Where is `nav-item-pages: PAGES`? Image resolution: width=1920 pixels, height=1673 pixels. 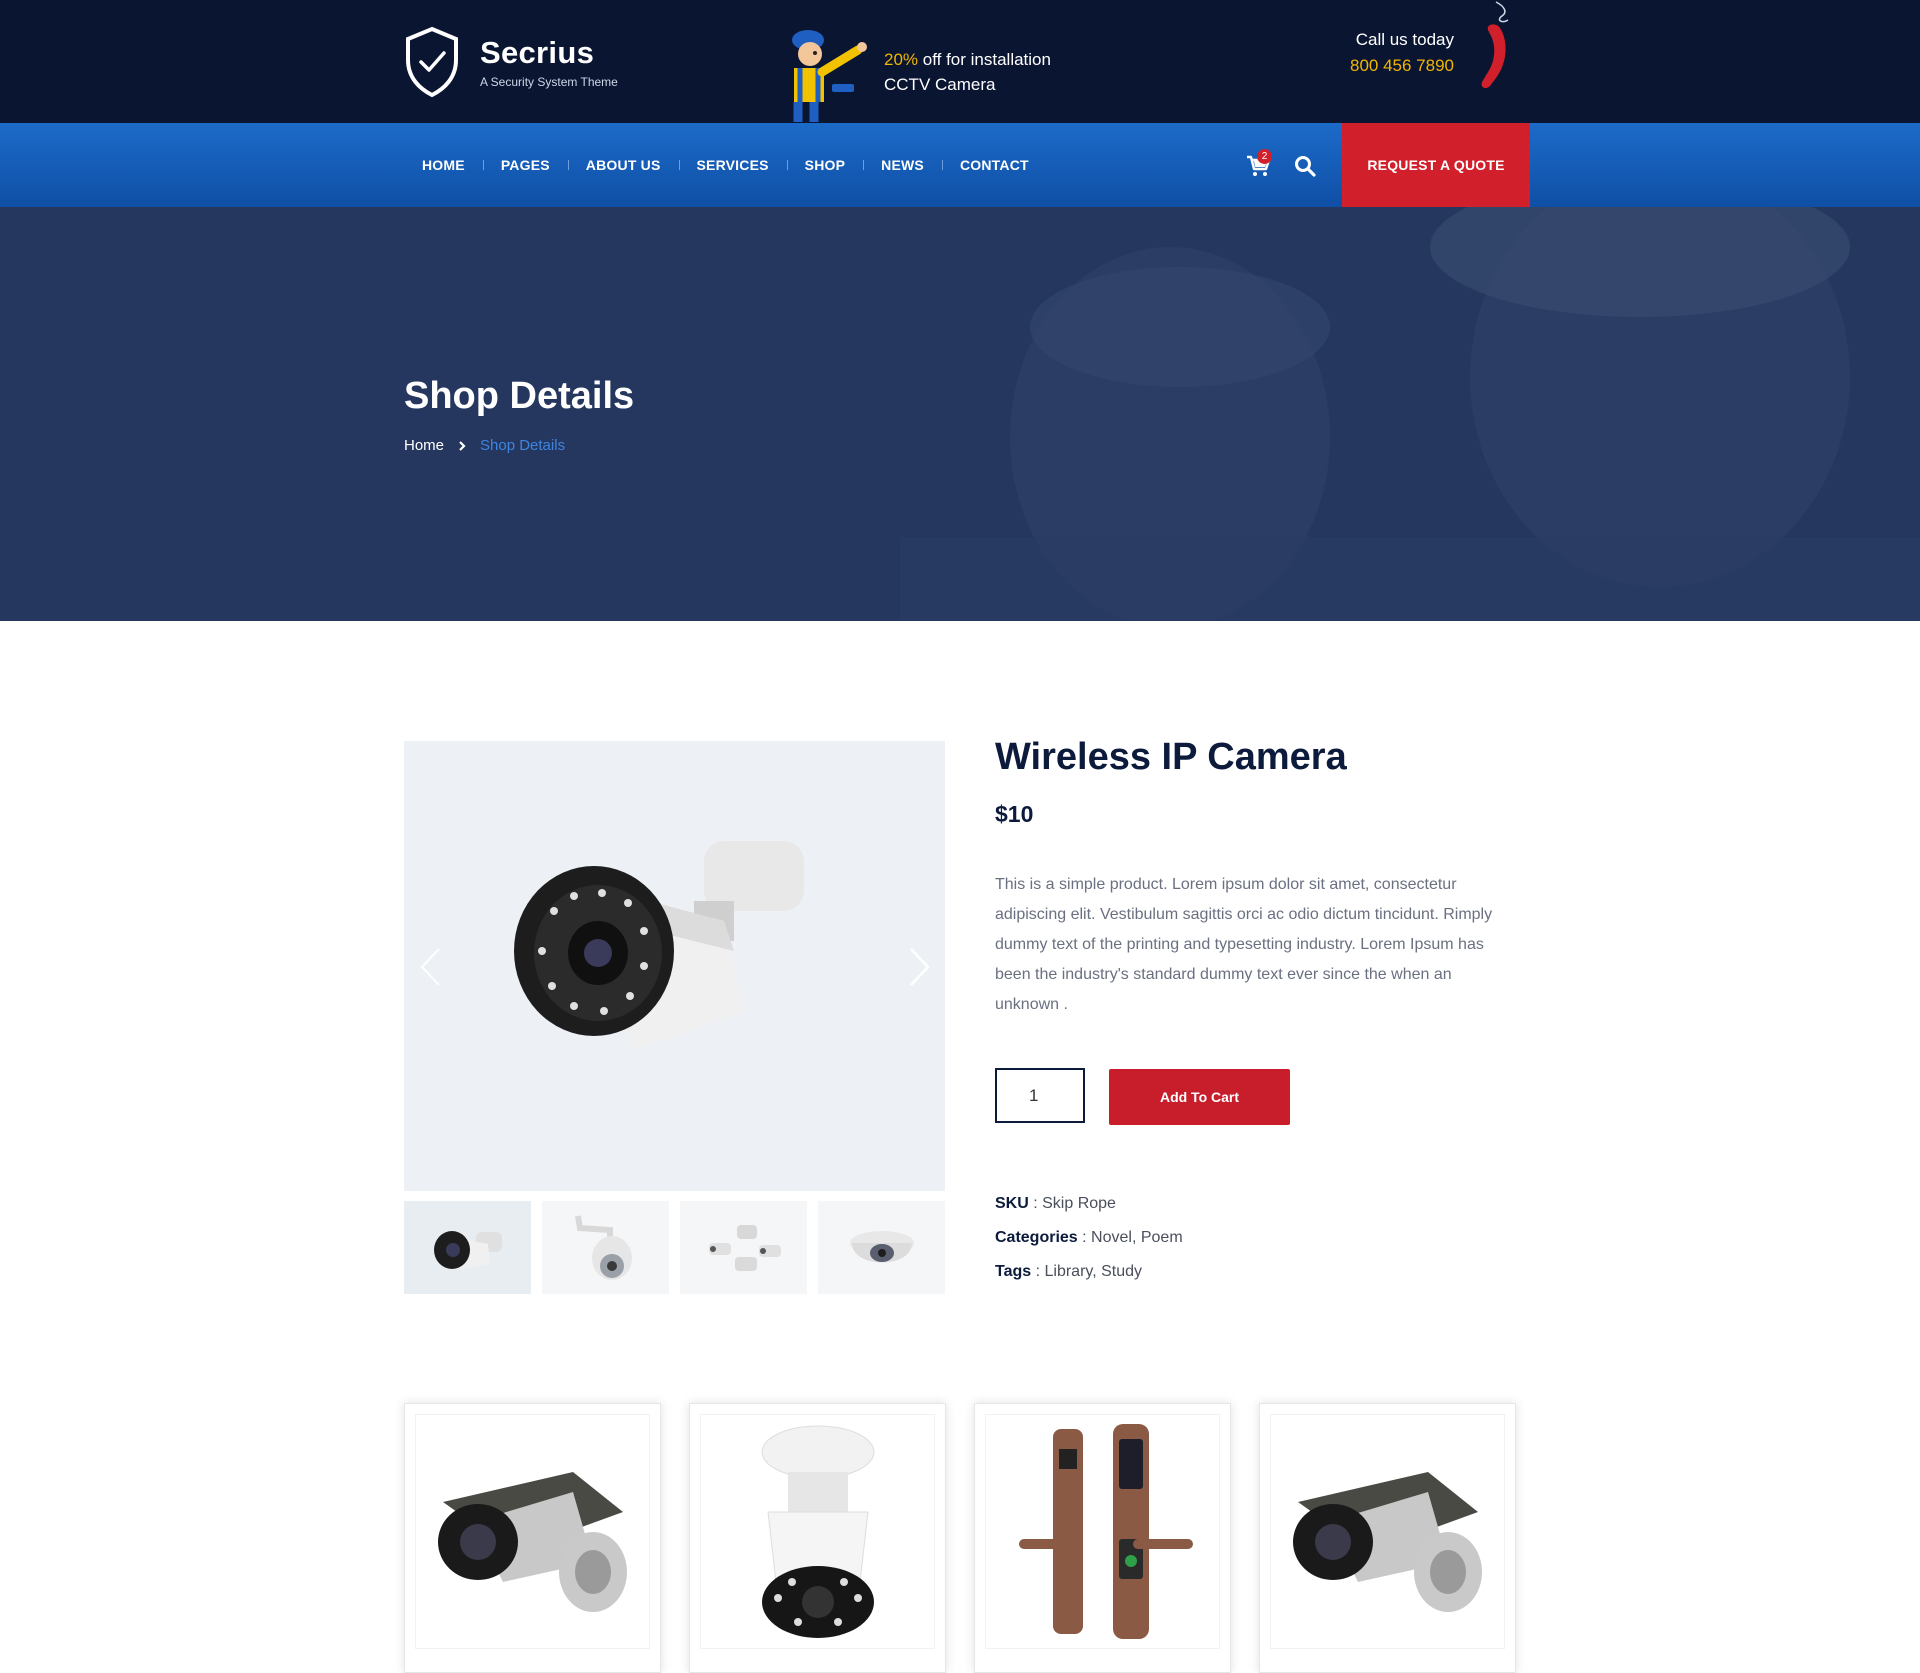 nav-item-pages: PAGES is located at coordinates (525, 165).